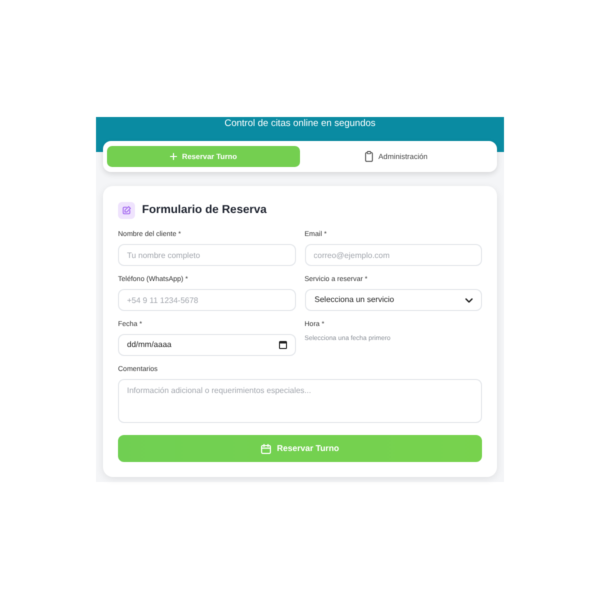  What do you see at coordinates (207, 255) in the screenshot?
I see `input-field: Tu nombre completo` at bounding box center [207, 255].